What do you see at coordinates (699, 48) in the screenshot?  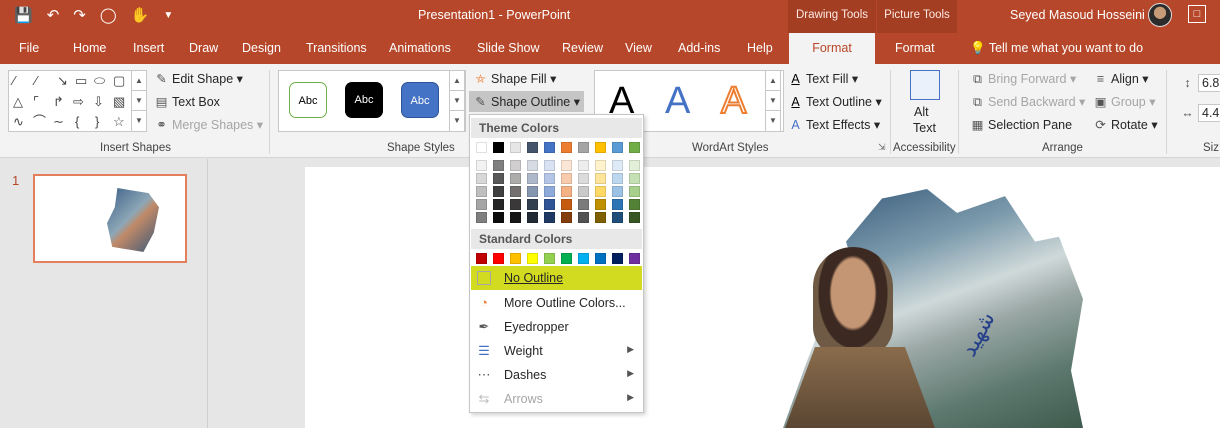 I see `tab-add-ins: Add-ins` at bounding box center [699, 48].